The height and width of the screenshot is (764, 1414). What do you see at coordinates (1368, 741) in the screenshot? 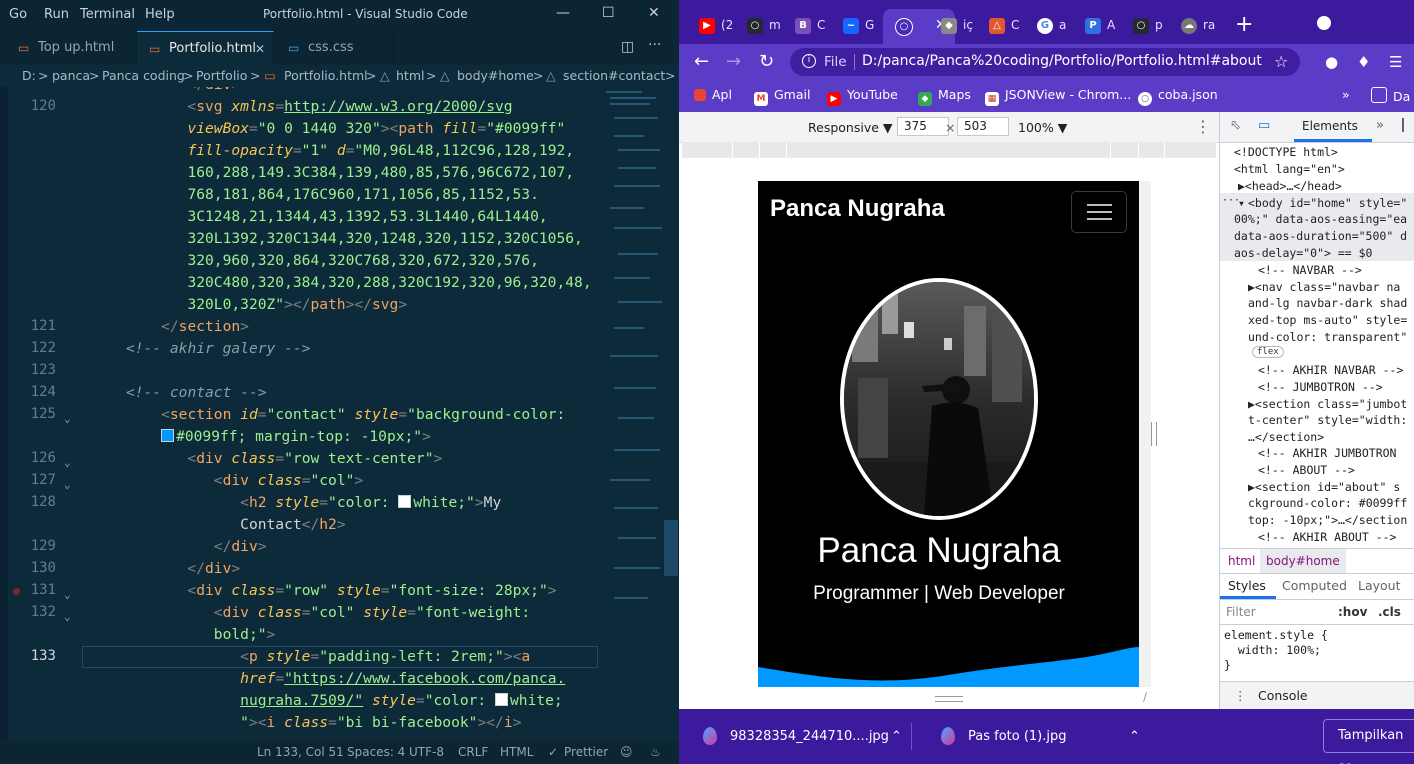
I see `show-all-button: Tampilkan se` at bounding box center [1368, 741].